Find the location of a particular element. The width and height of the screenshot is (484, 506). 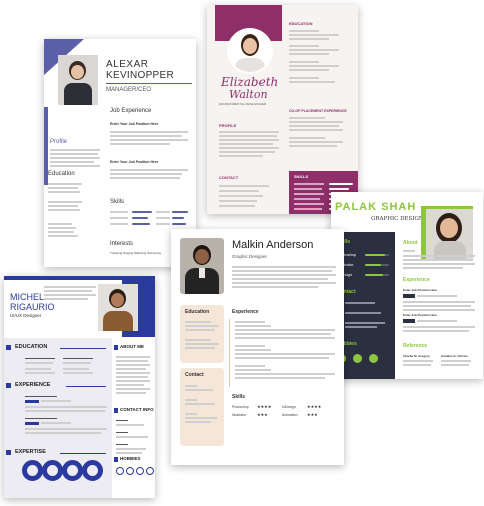

skill-3: Illustrator is located at coordinates (239, 415).